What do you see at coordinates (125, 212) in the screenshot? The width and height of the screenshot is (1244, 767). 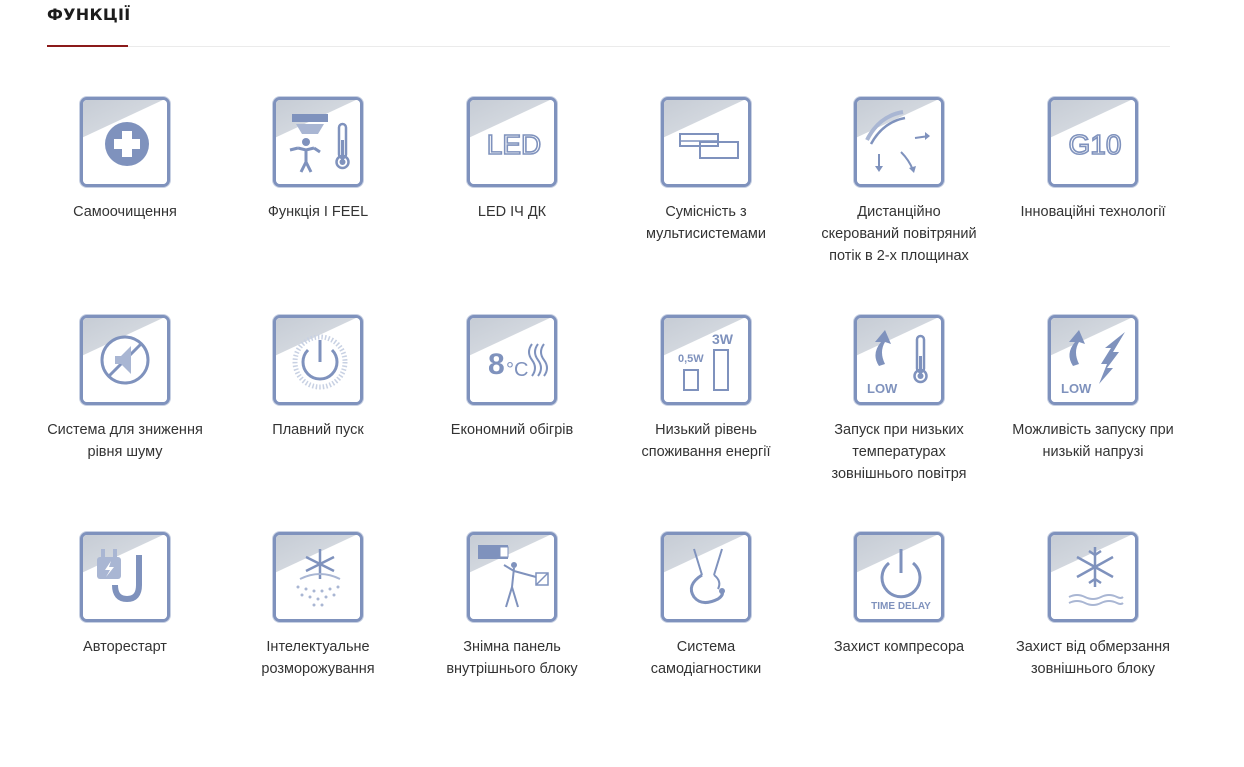 I see `feature-label: Самоочищення` at bounding box center [125, 212].